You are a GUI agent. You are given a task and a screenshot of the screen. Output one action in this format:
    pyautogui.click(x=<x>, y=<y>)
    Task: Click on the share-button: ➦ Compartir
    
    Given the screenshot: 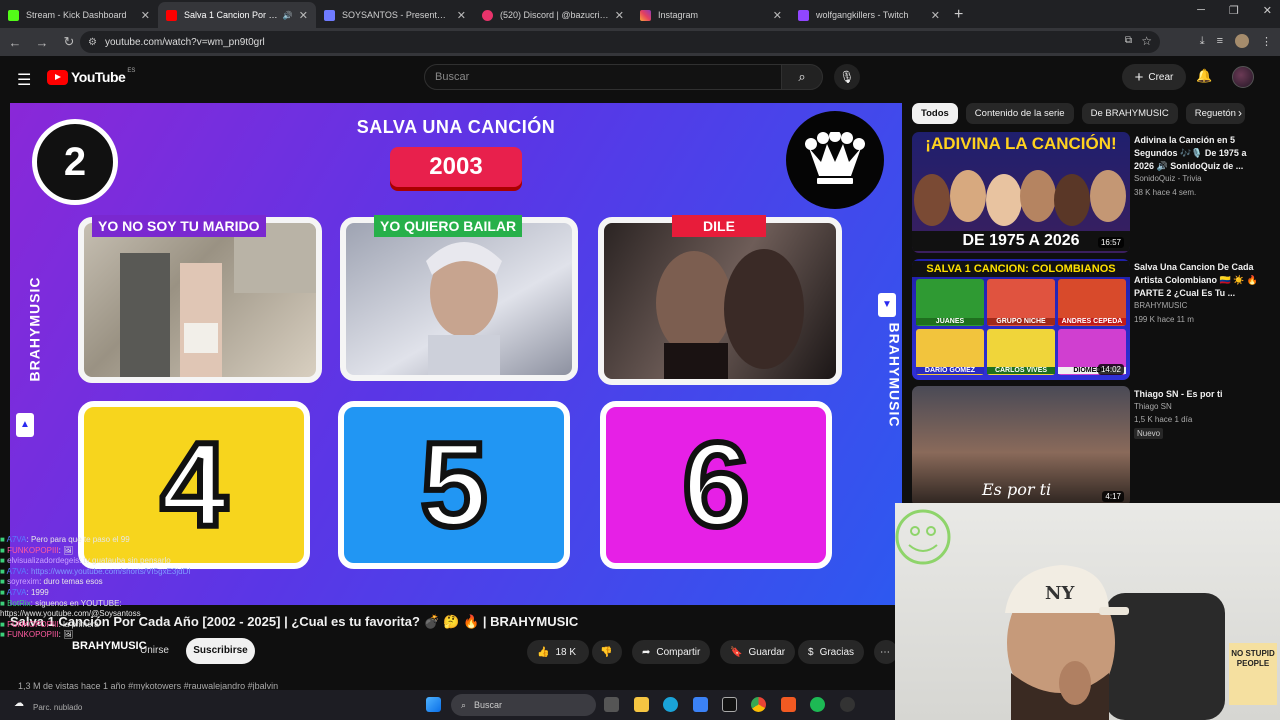 What is the action you would take?
    pyautogui.click(x=671, y=652)
    